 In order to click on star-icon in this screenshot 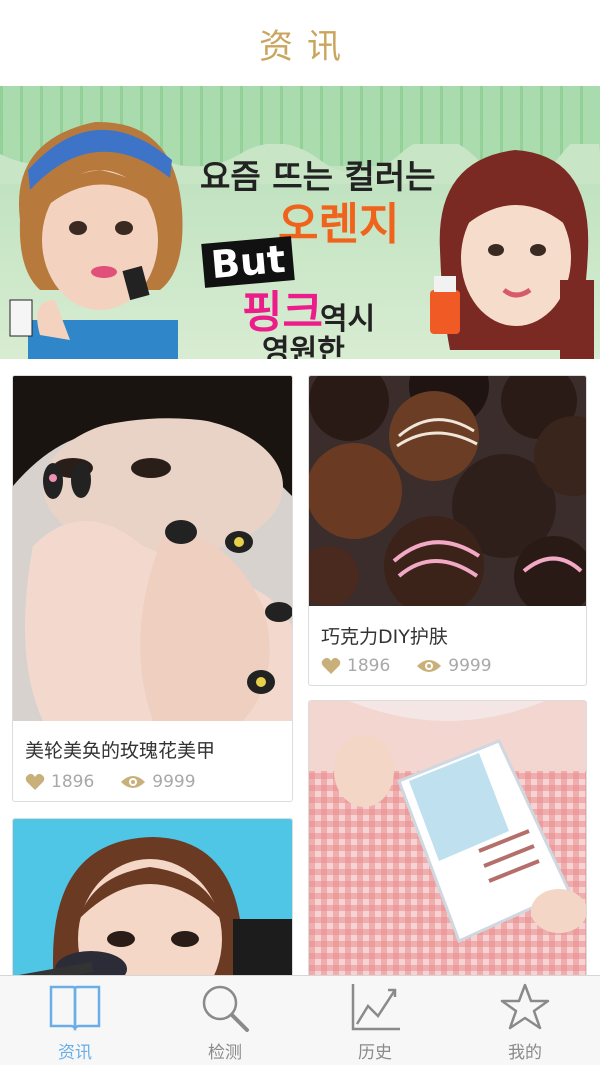, I will do `click(525, 1006)`.